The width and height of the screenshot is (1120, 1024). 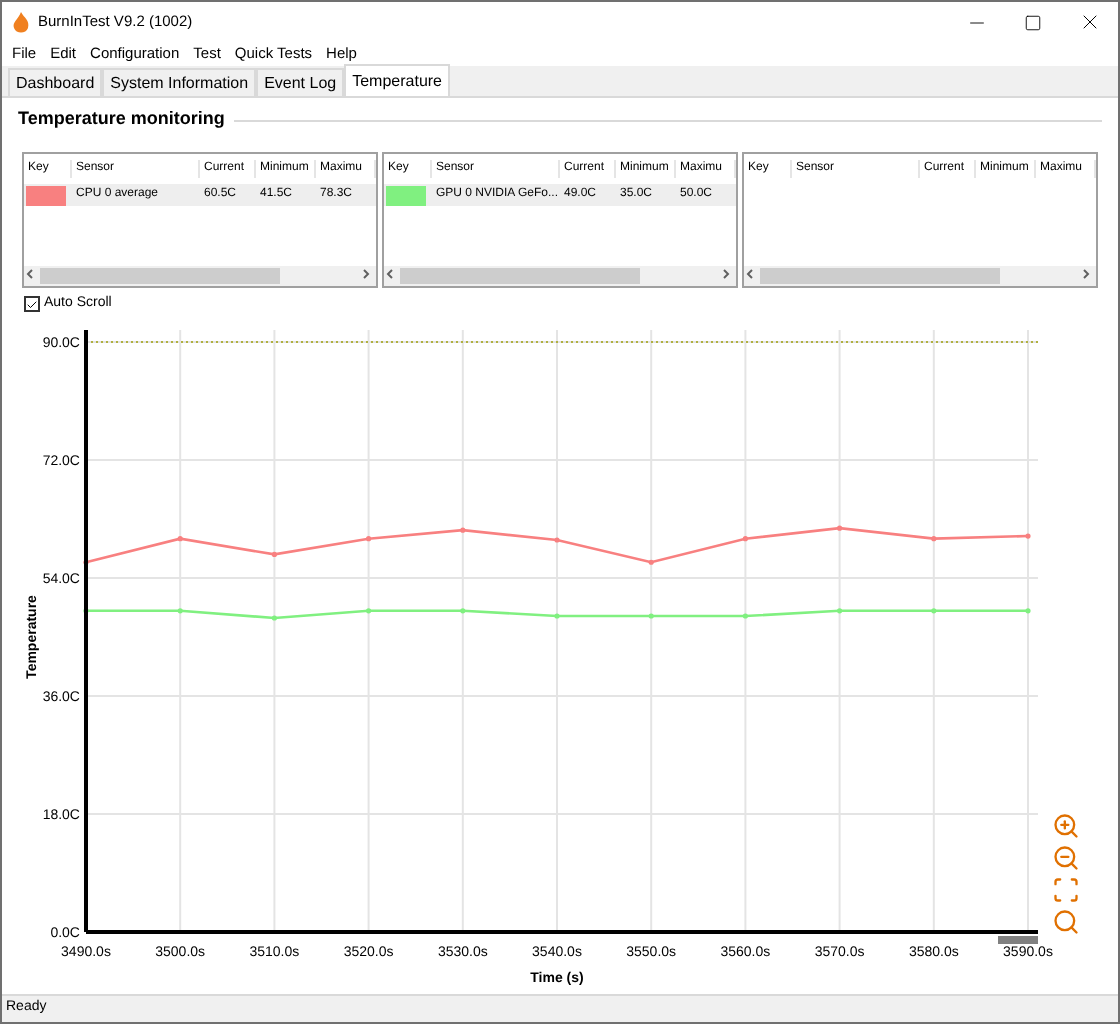 What do you see at coordinates (1033, 22) in the screenshot?
I see `maximize-icon` at bounding box center [1033, 22].